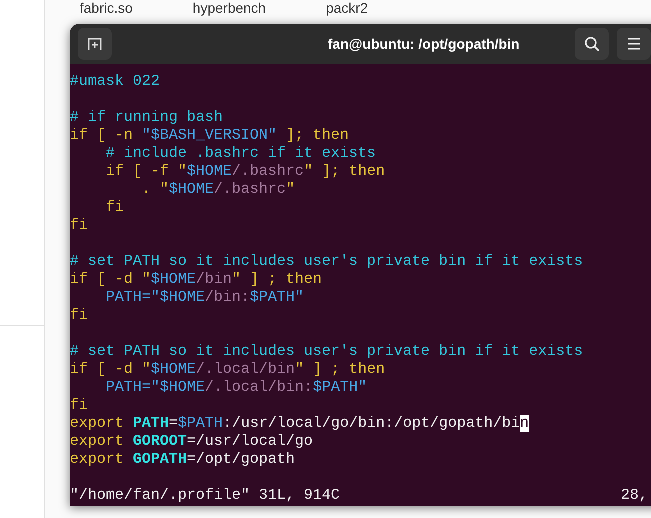  What do you see at coordinates (300, 424) in the screenshot?
I see `code-line: export PATH=$PATH:/usr/local/go/bin:/opt/gopath/bin` at bounding box center [300, 424].